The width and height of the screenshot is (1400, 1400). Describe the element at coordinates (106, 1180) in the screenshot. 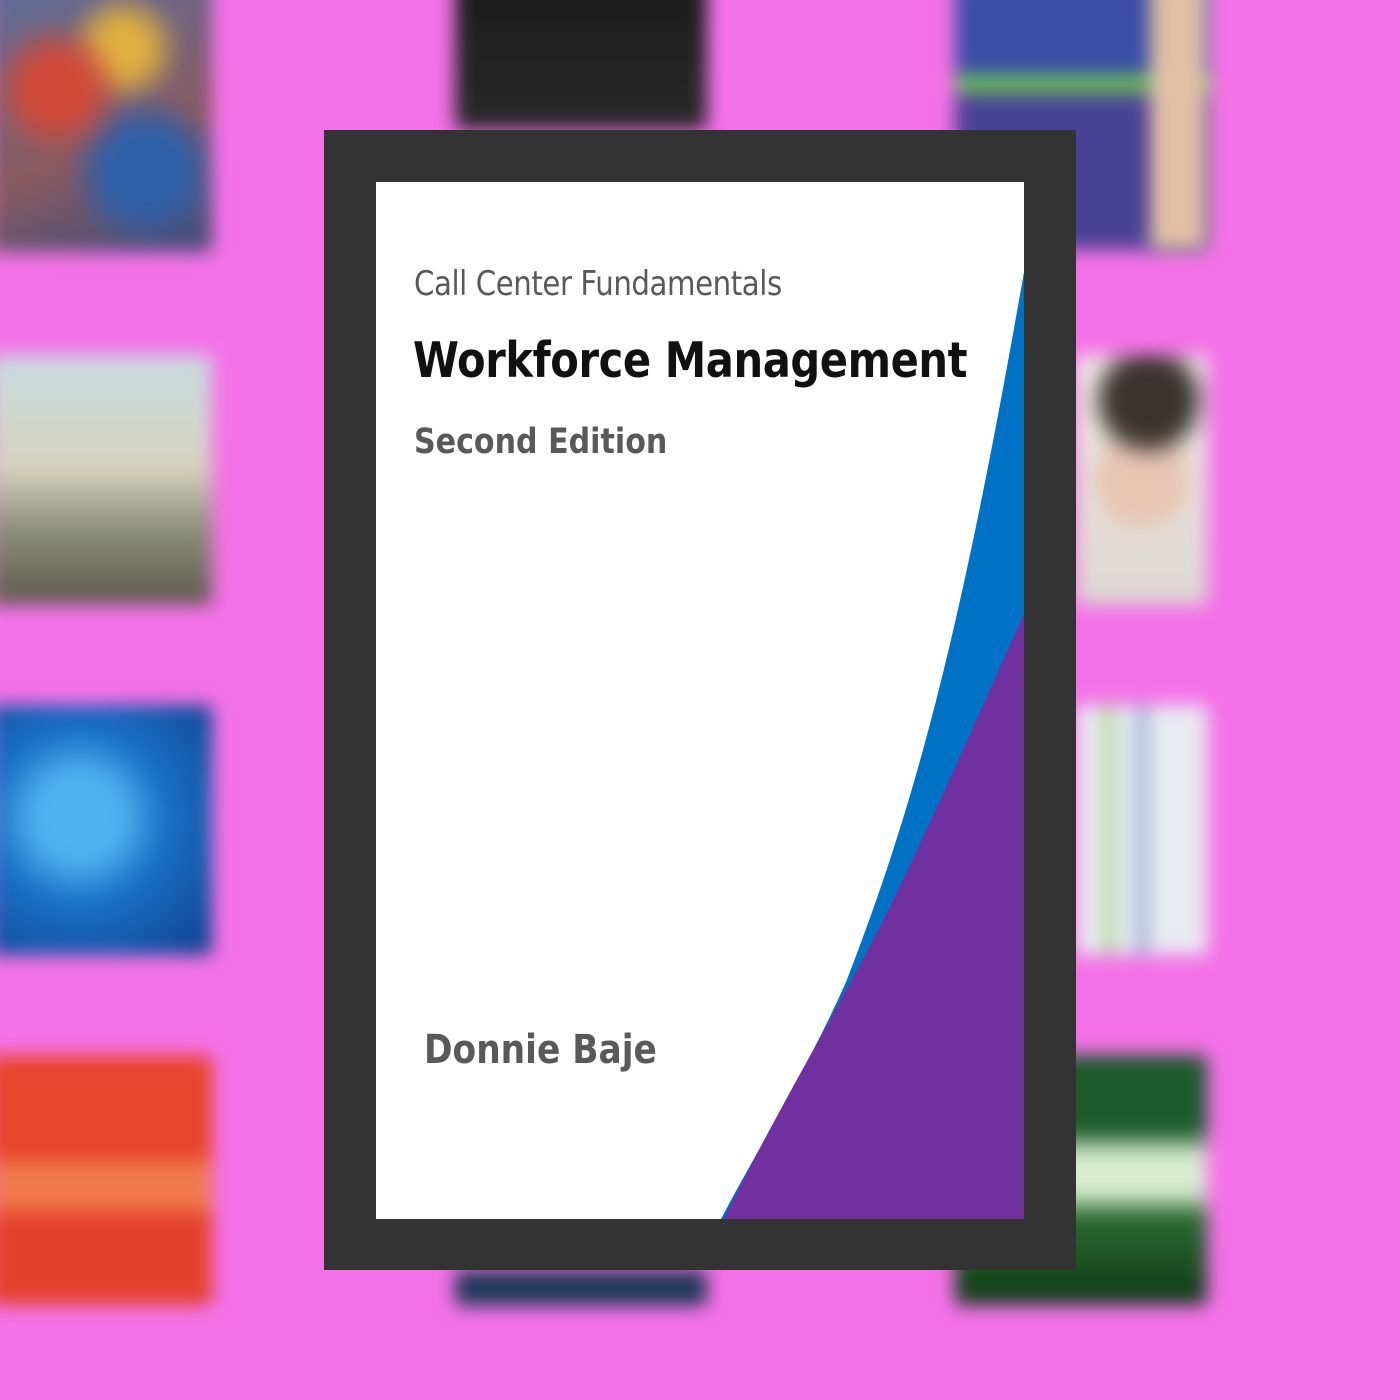

I see `blurred-cover-orange` at that location.